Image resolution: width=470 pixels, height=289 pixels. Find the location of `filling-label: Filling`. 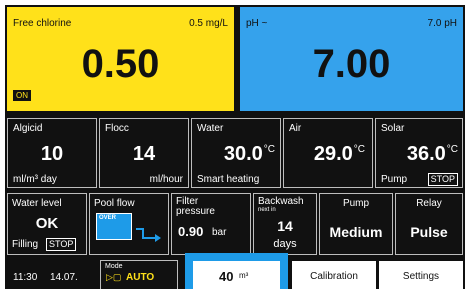

filling-label: Filling is located at coordinates (25, 244).